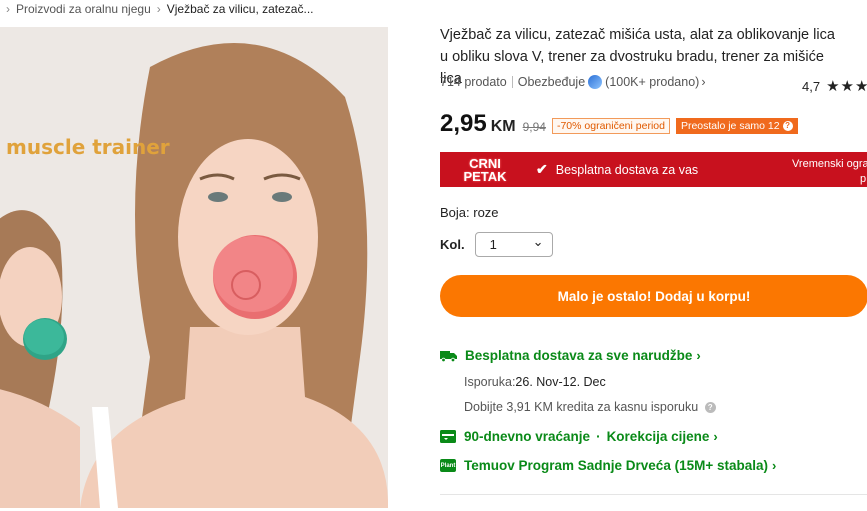  I want to click on price-currency: KM, so click(503, 126).